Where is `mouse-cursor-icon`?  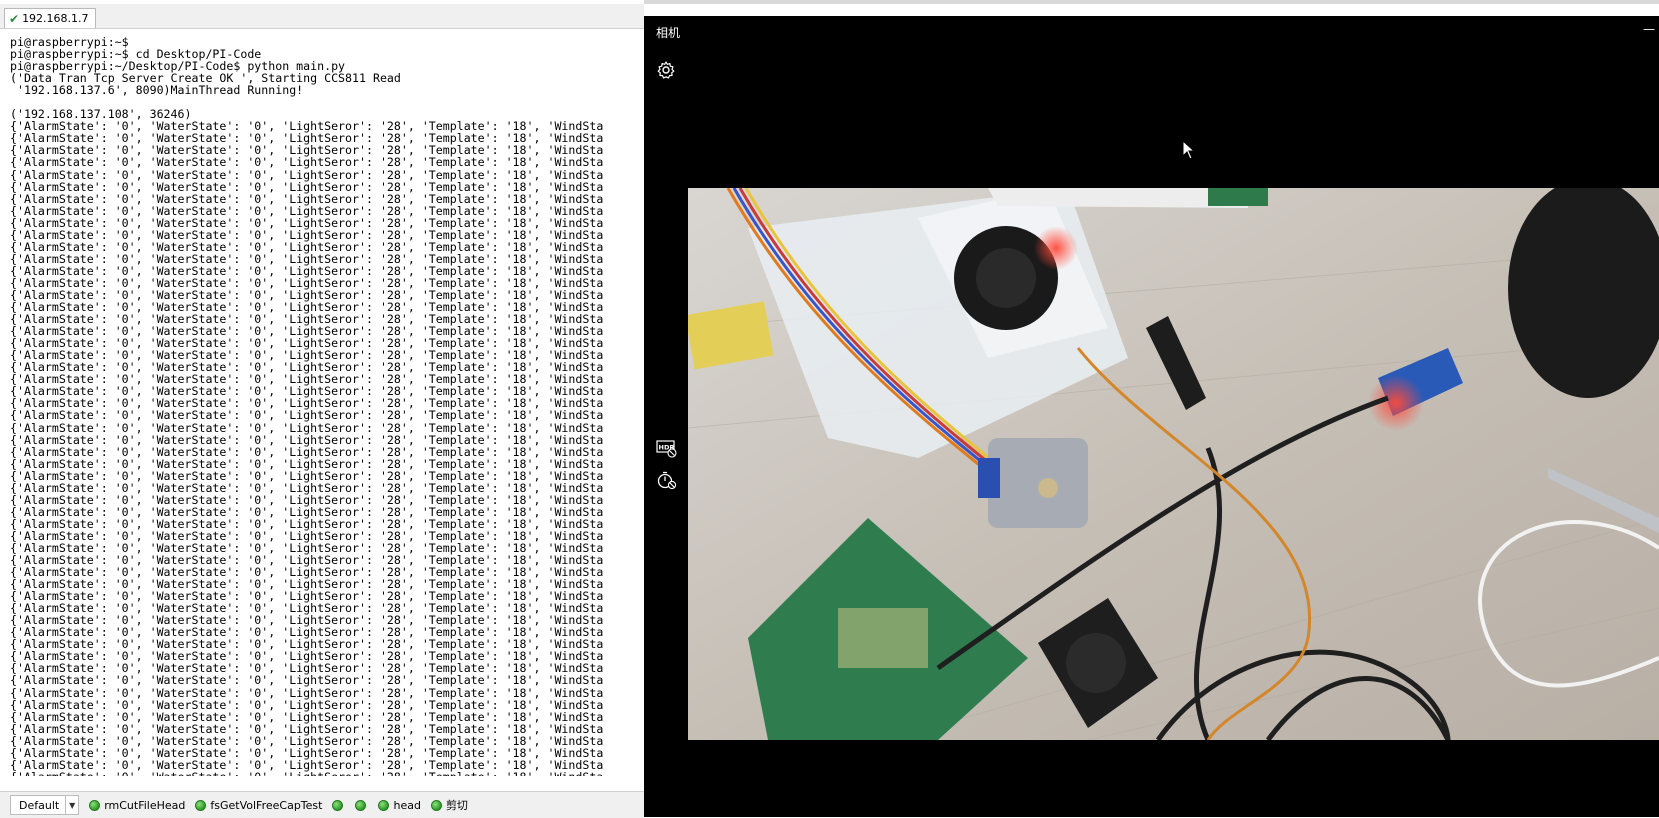
mouse-cursor-icon is located at coordinates (1189, 150).